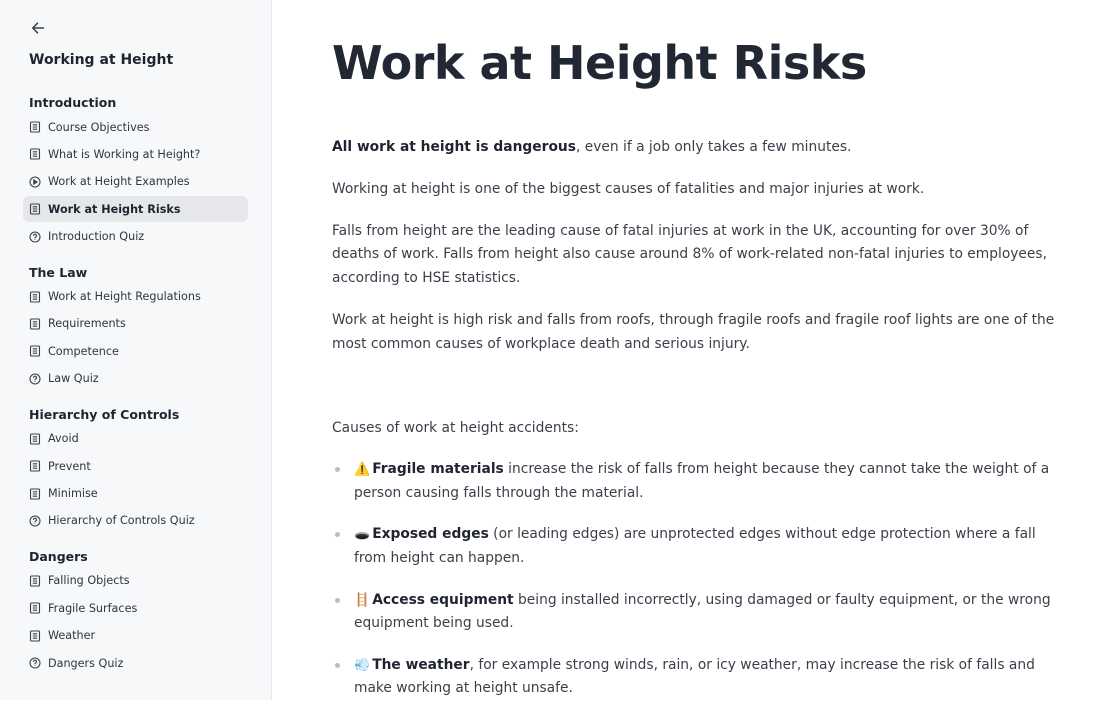  I want to click on lesson-label: Law Quiz, so click(73, 379).